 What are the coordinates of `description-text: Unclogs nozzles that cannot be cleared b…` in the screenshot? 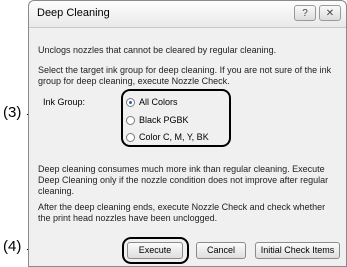 It's located at (157, 50).